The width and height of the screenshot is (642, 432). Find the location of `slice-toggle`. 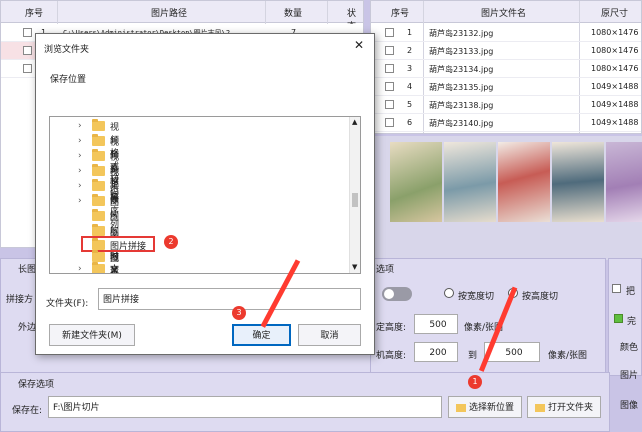

slice-toggle is located at coordinates (397, 294).